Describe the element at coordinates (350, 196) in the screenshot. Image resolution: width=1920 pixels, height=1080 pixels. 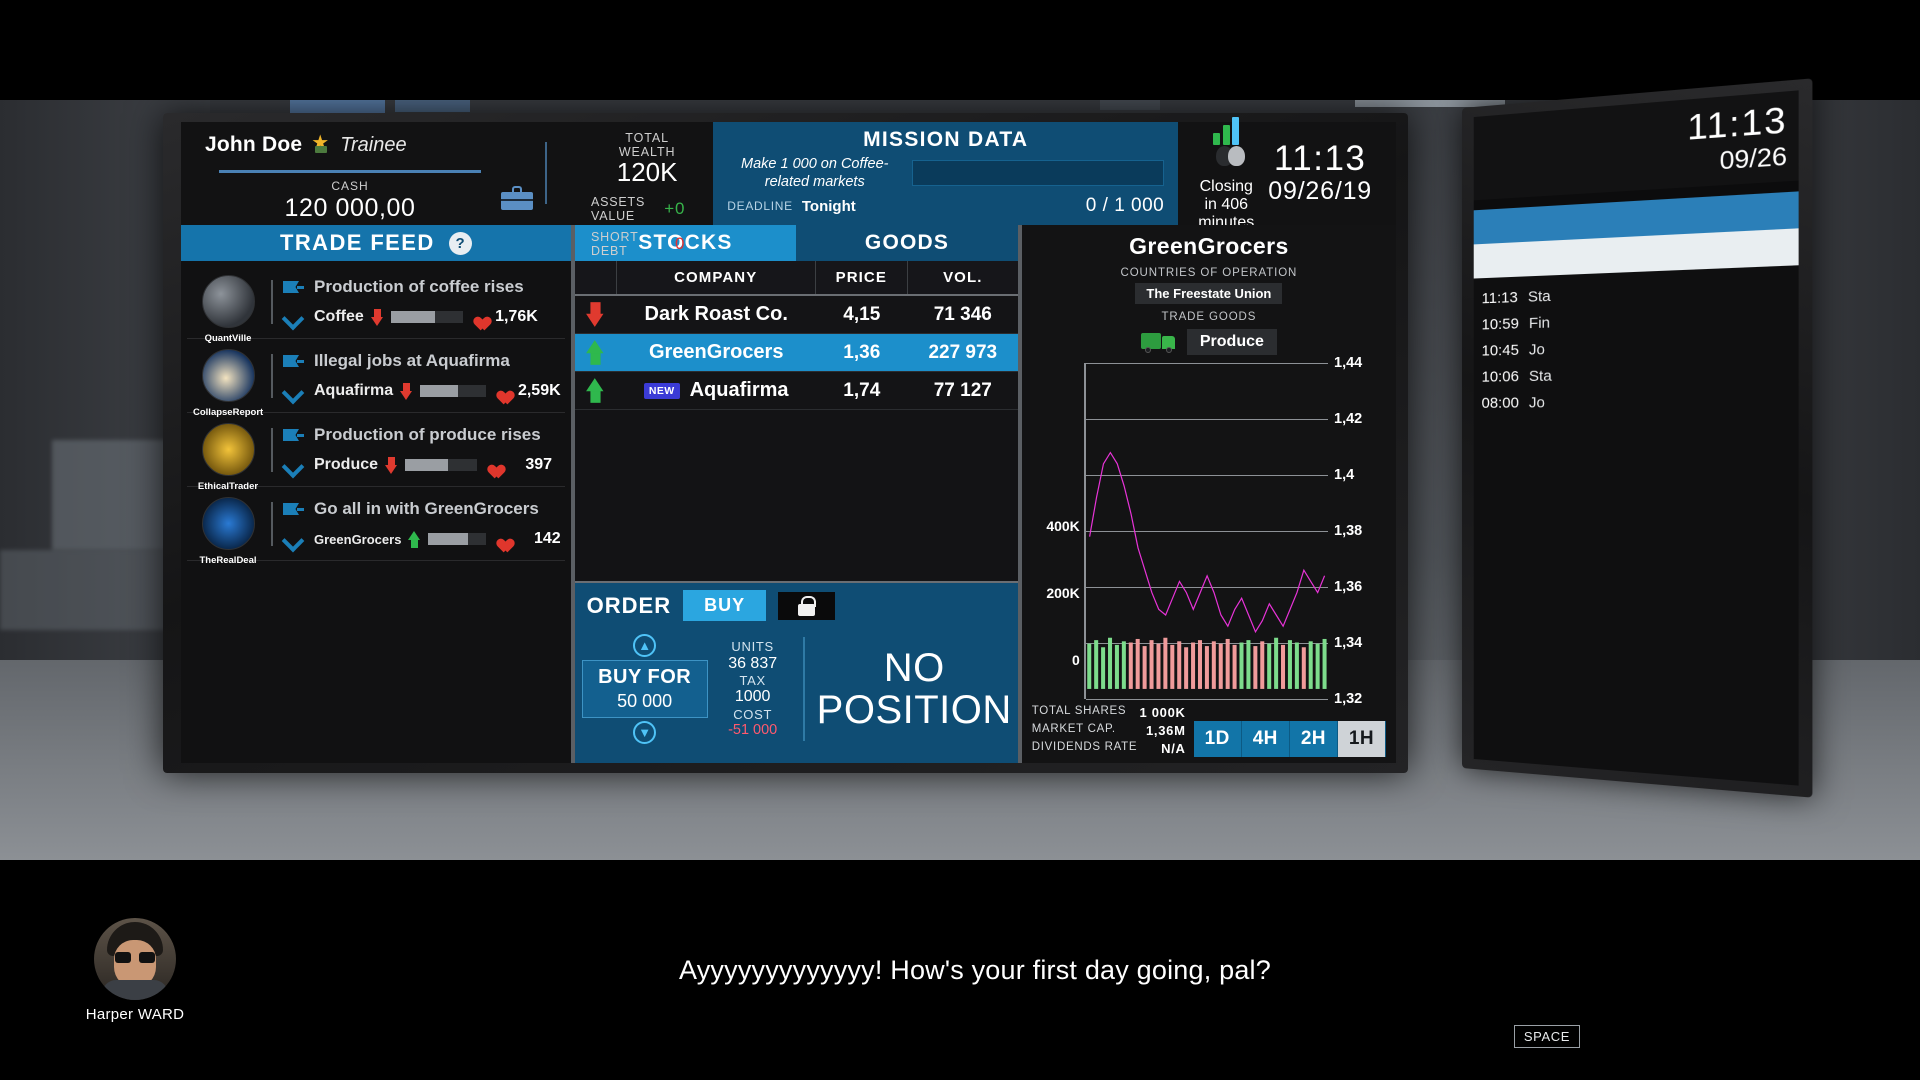
I see `cash-block: CASH 120 000,00` at that location.